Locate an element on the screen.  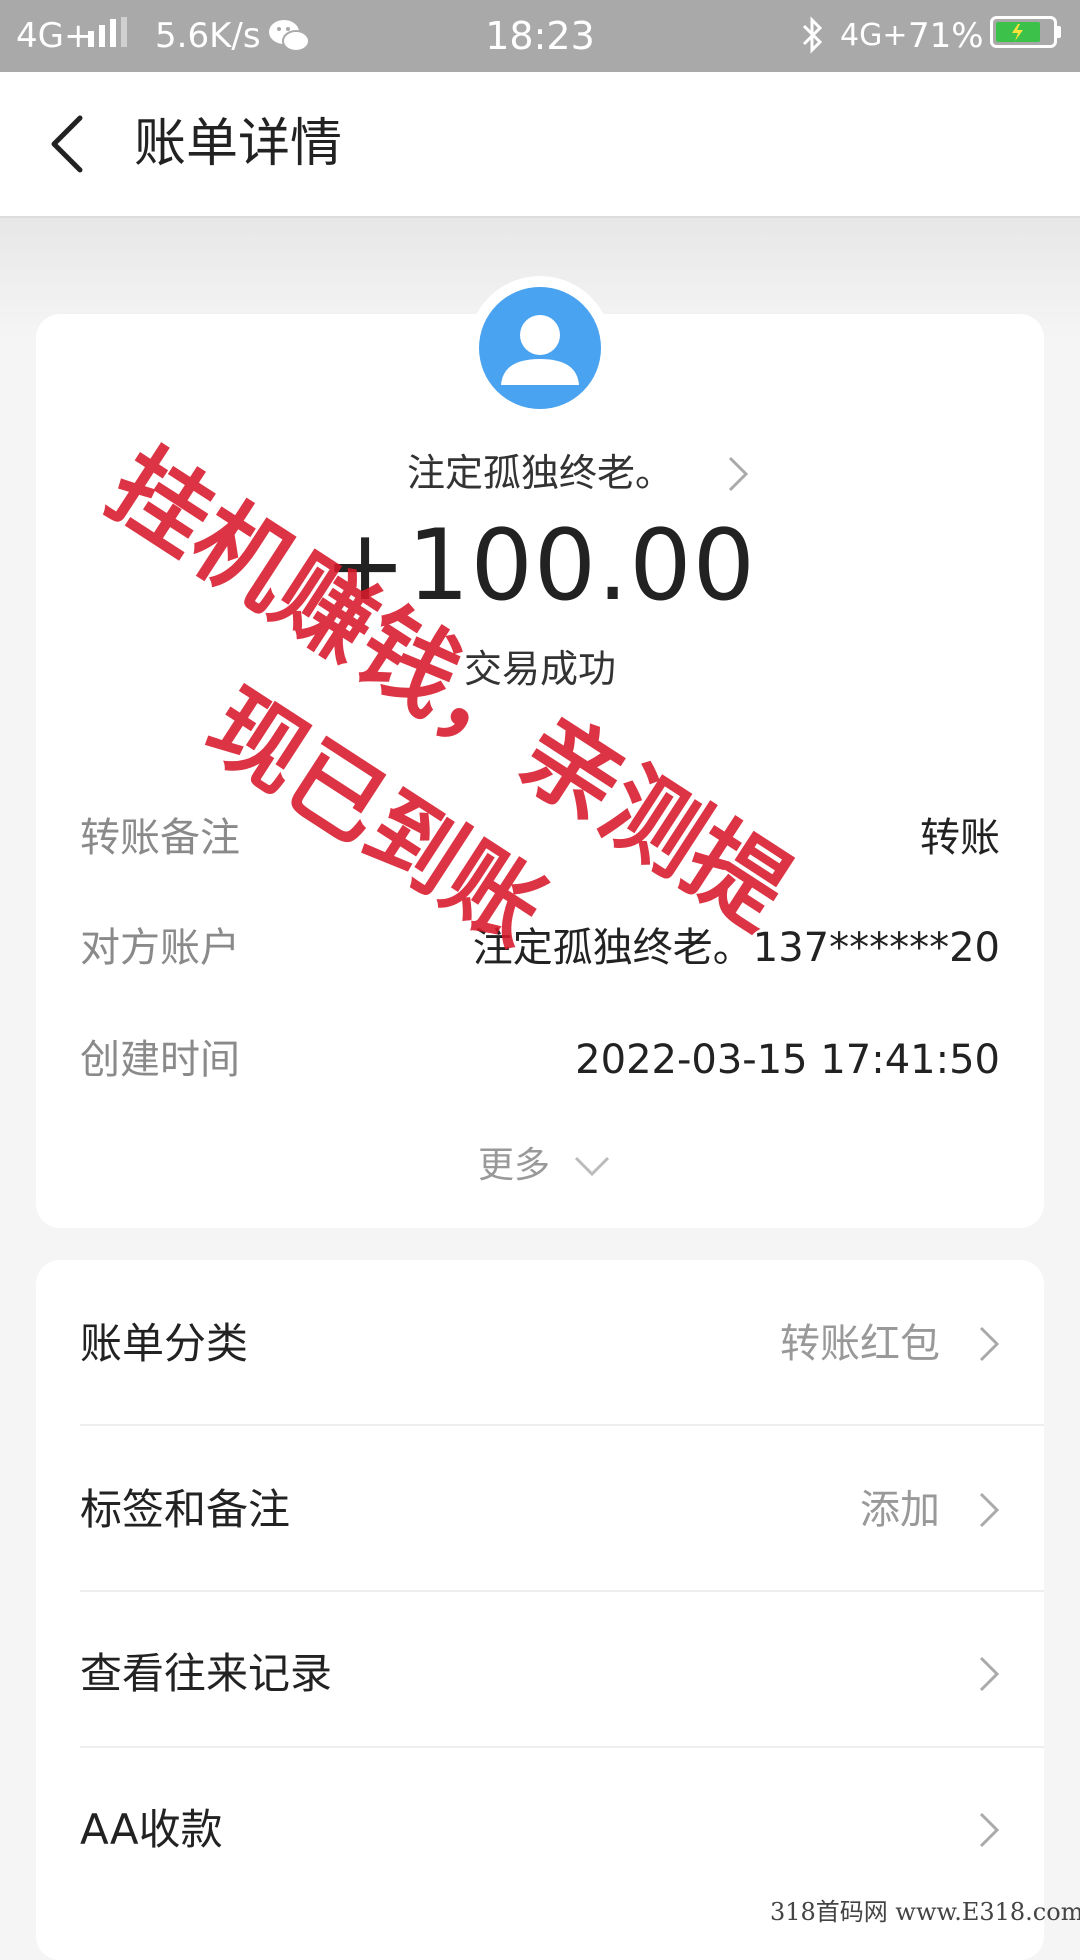
info-label-account: 对方账户 is located at coordinates (160, 948).